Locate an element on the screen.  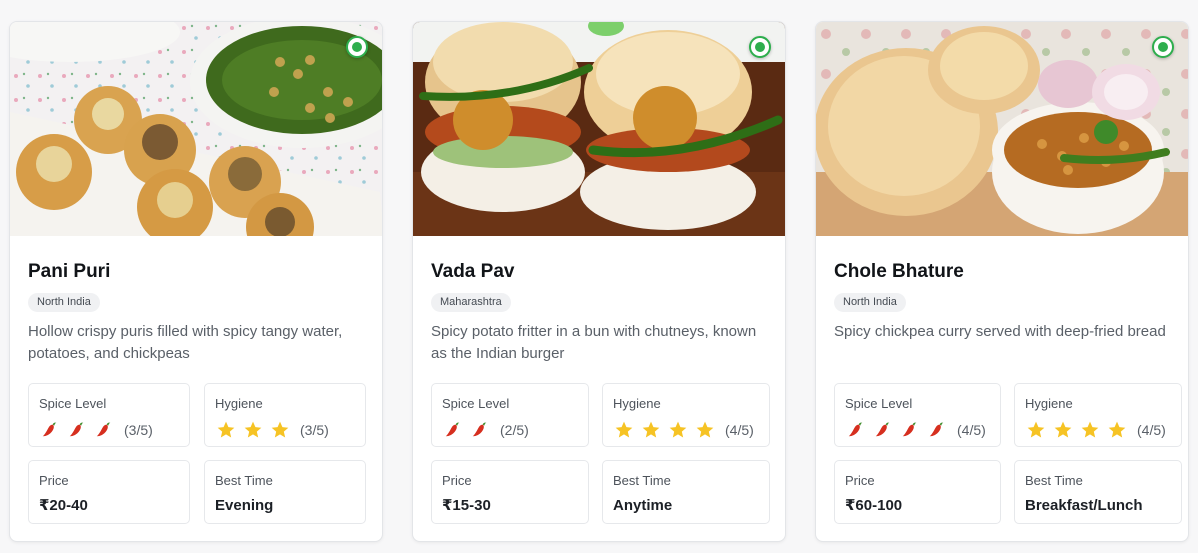
spice-rating: (2/5) is located at coordinates (510, 430).